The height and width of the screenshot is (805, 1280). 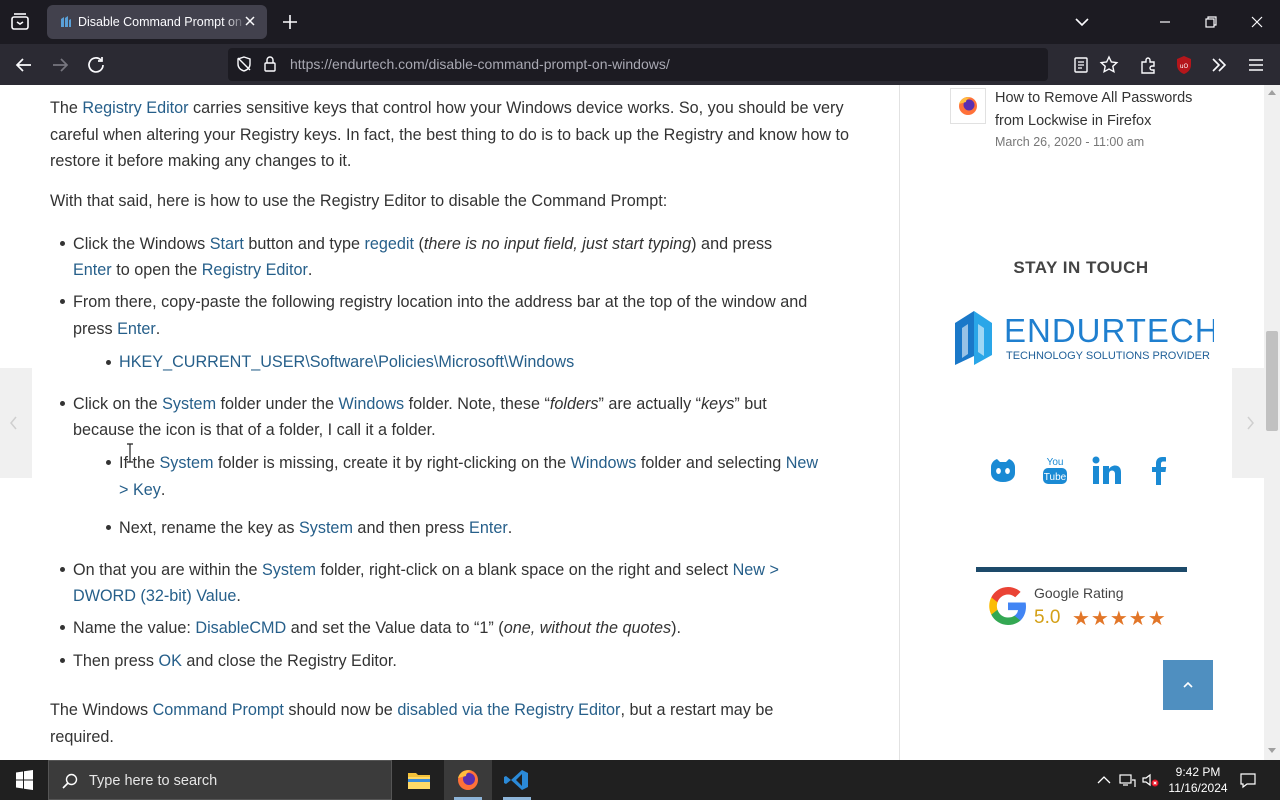 I want to click on ok-link: OK, so click(x=169, y=661).